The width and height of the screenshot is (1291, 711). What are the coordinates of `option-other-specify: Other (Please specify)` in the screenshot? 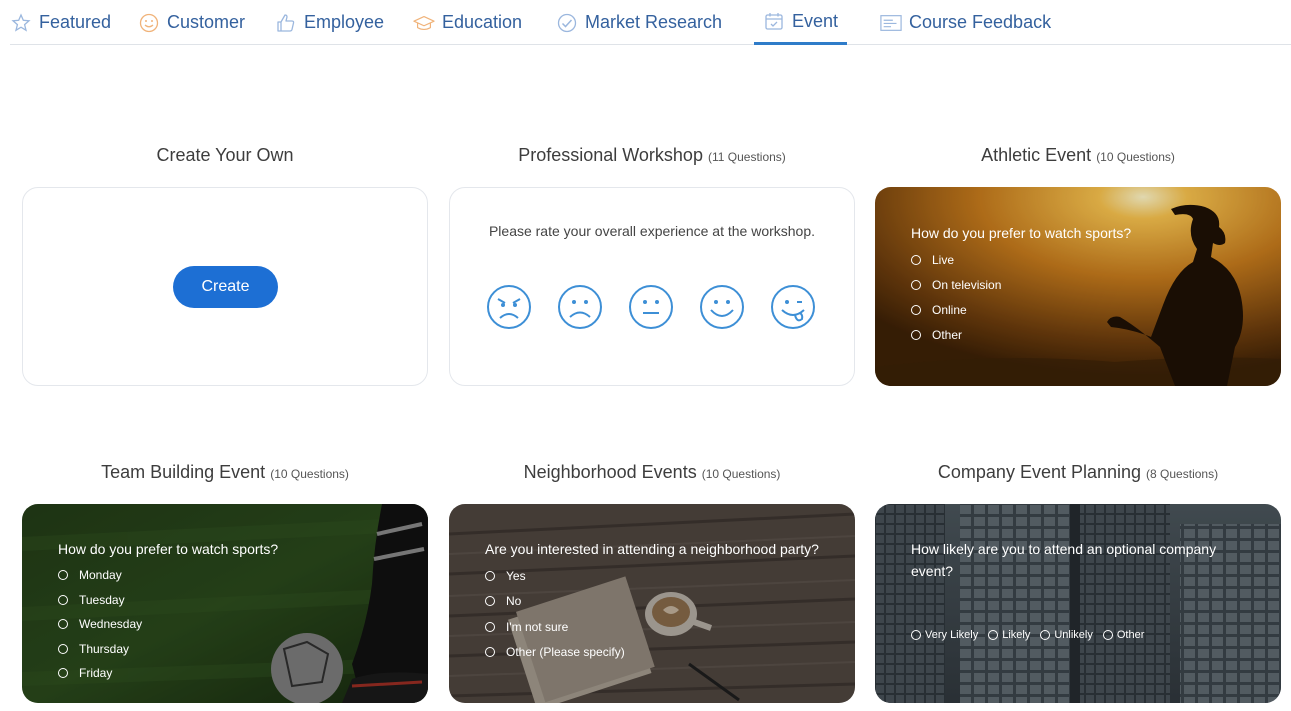 It's located at (660, 653).